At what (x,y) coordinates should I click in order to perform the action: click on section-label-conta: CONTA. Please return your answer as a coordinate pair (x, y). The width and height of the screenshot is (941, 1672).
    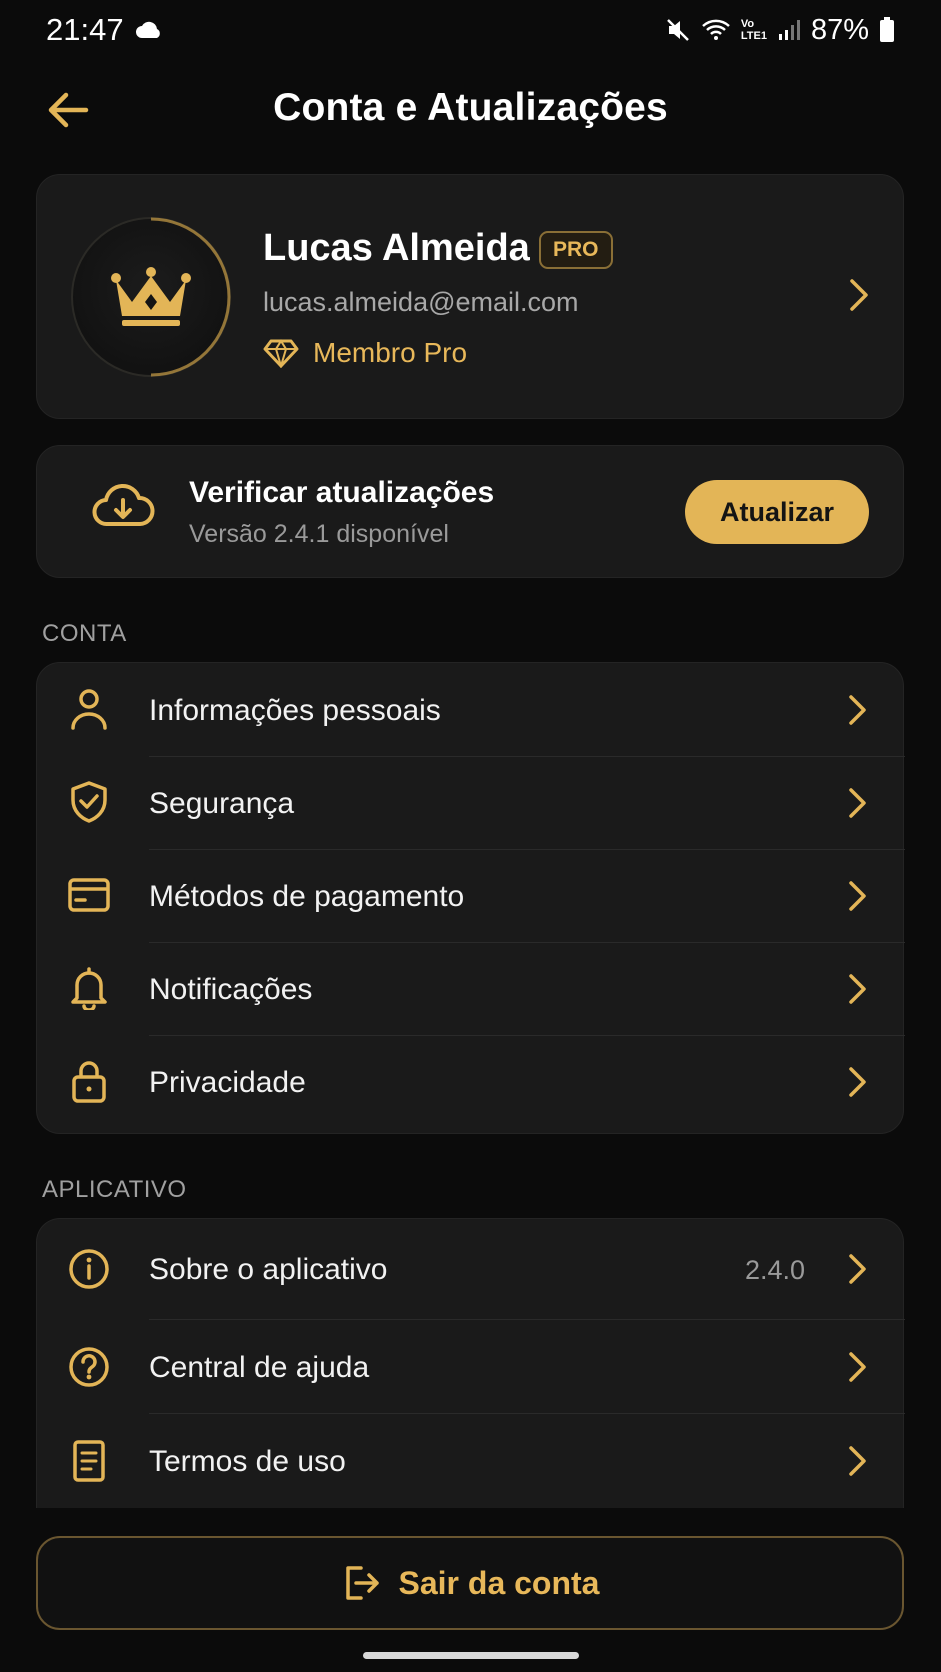
    Looking at the image, I should click on (84, 633).